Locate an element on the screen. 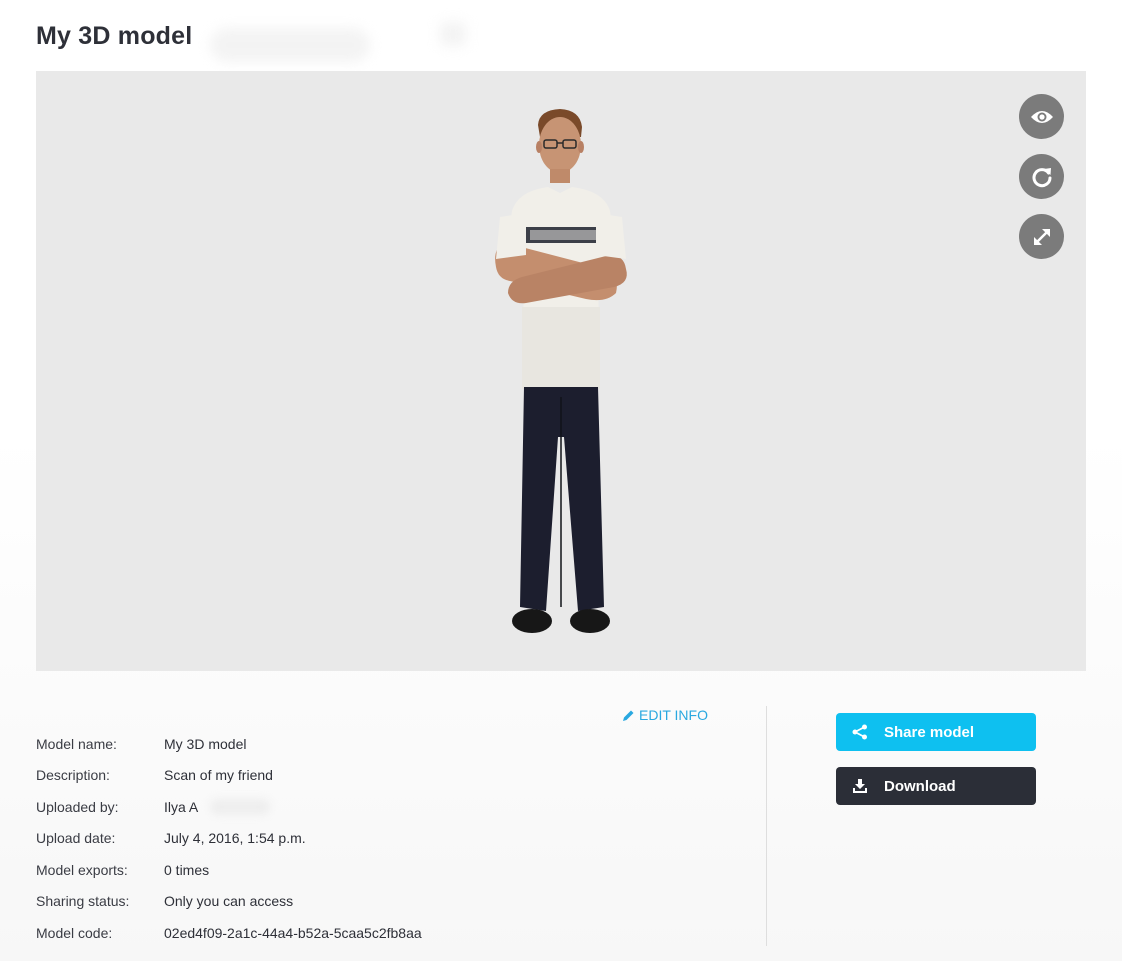 The width and height of the screenshot is (1122, 961). edit-info-link: EDIT INFO is located at coordinates (665, 715).